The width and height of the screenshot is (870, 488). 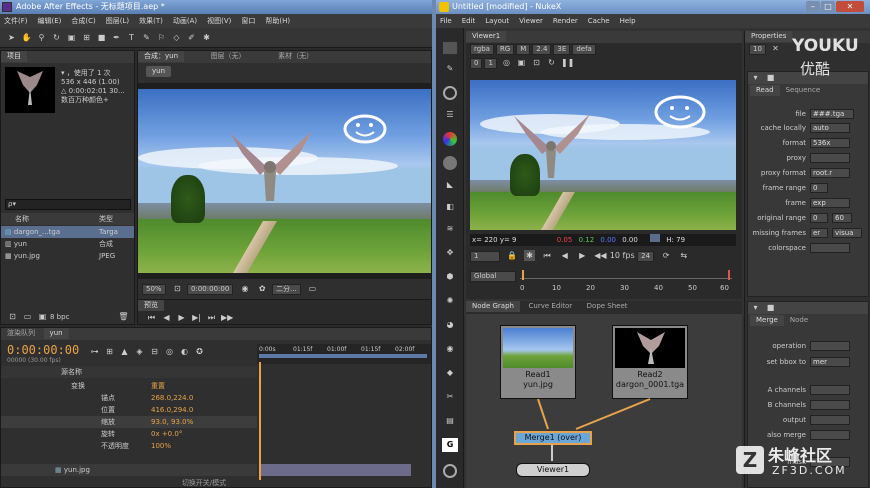 I want to click on bpc-label: 8 bpc, so click(x=59, y=317).